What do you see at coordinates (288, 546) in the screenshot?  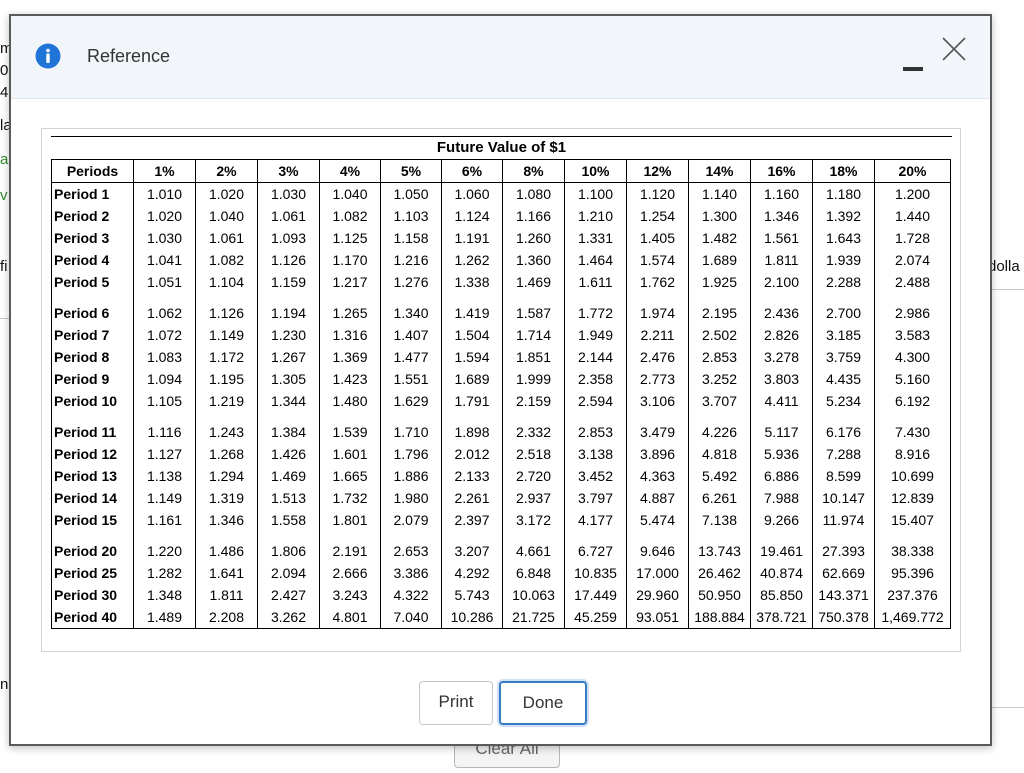 I see `table-cell: 1.806` at bounding box center [288, 546].